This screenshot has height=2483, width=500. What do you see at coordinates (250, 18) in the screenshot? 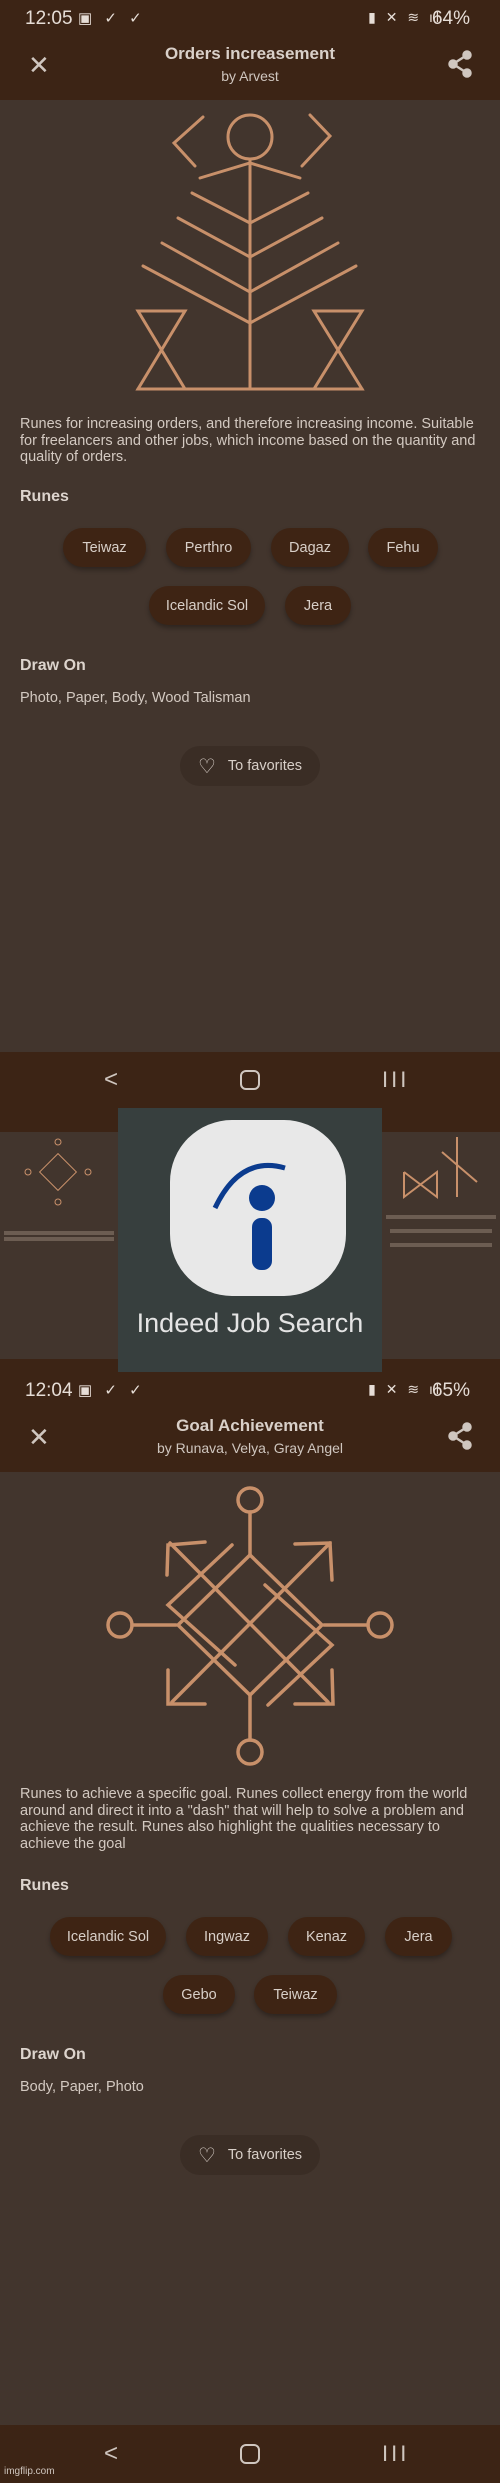
I see `status-bar: 12:05 ▣ ✓ ✓ ▮ ✕ ≋ ıl 64%` at bounding box center [250, 18].